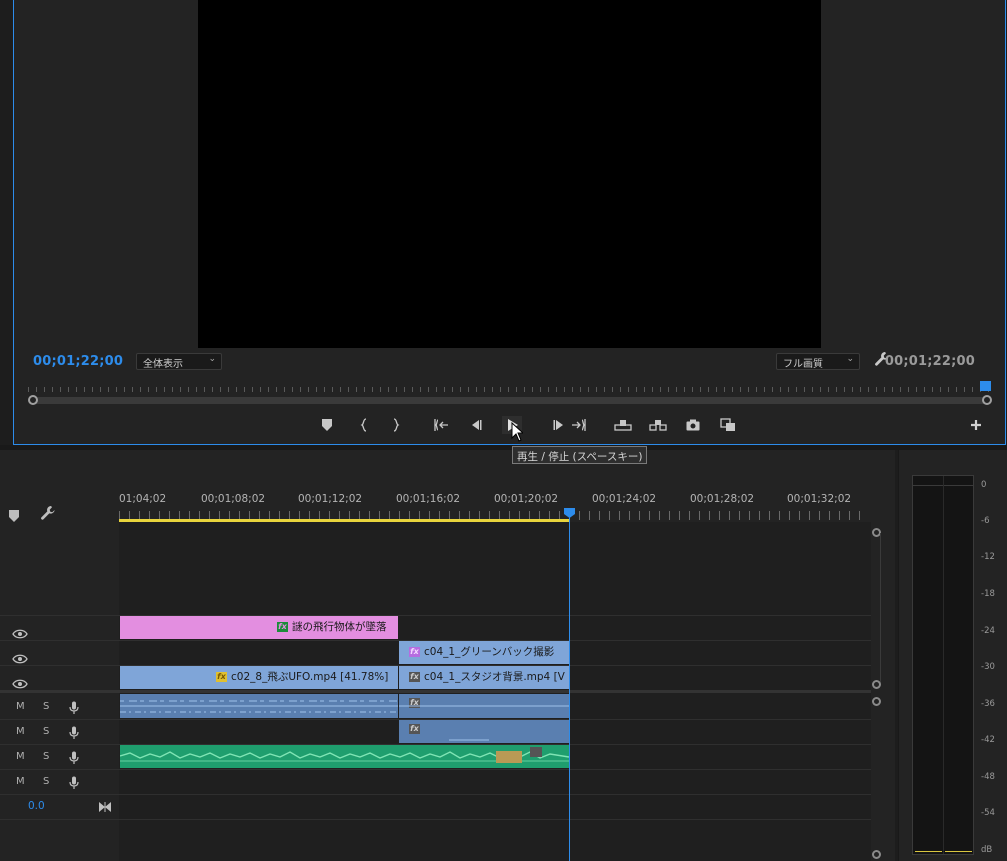 This screenshot has width=1007, height=861. Describe the element at coordinates (163, 364) in the screenshot. I see `zoom-fit-value: 全体表示` at that location.